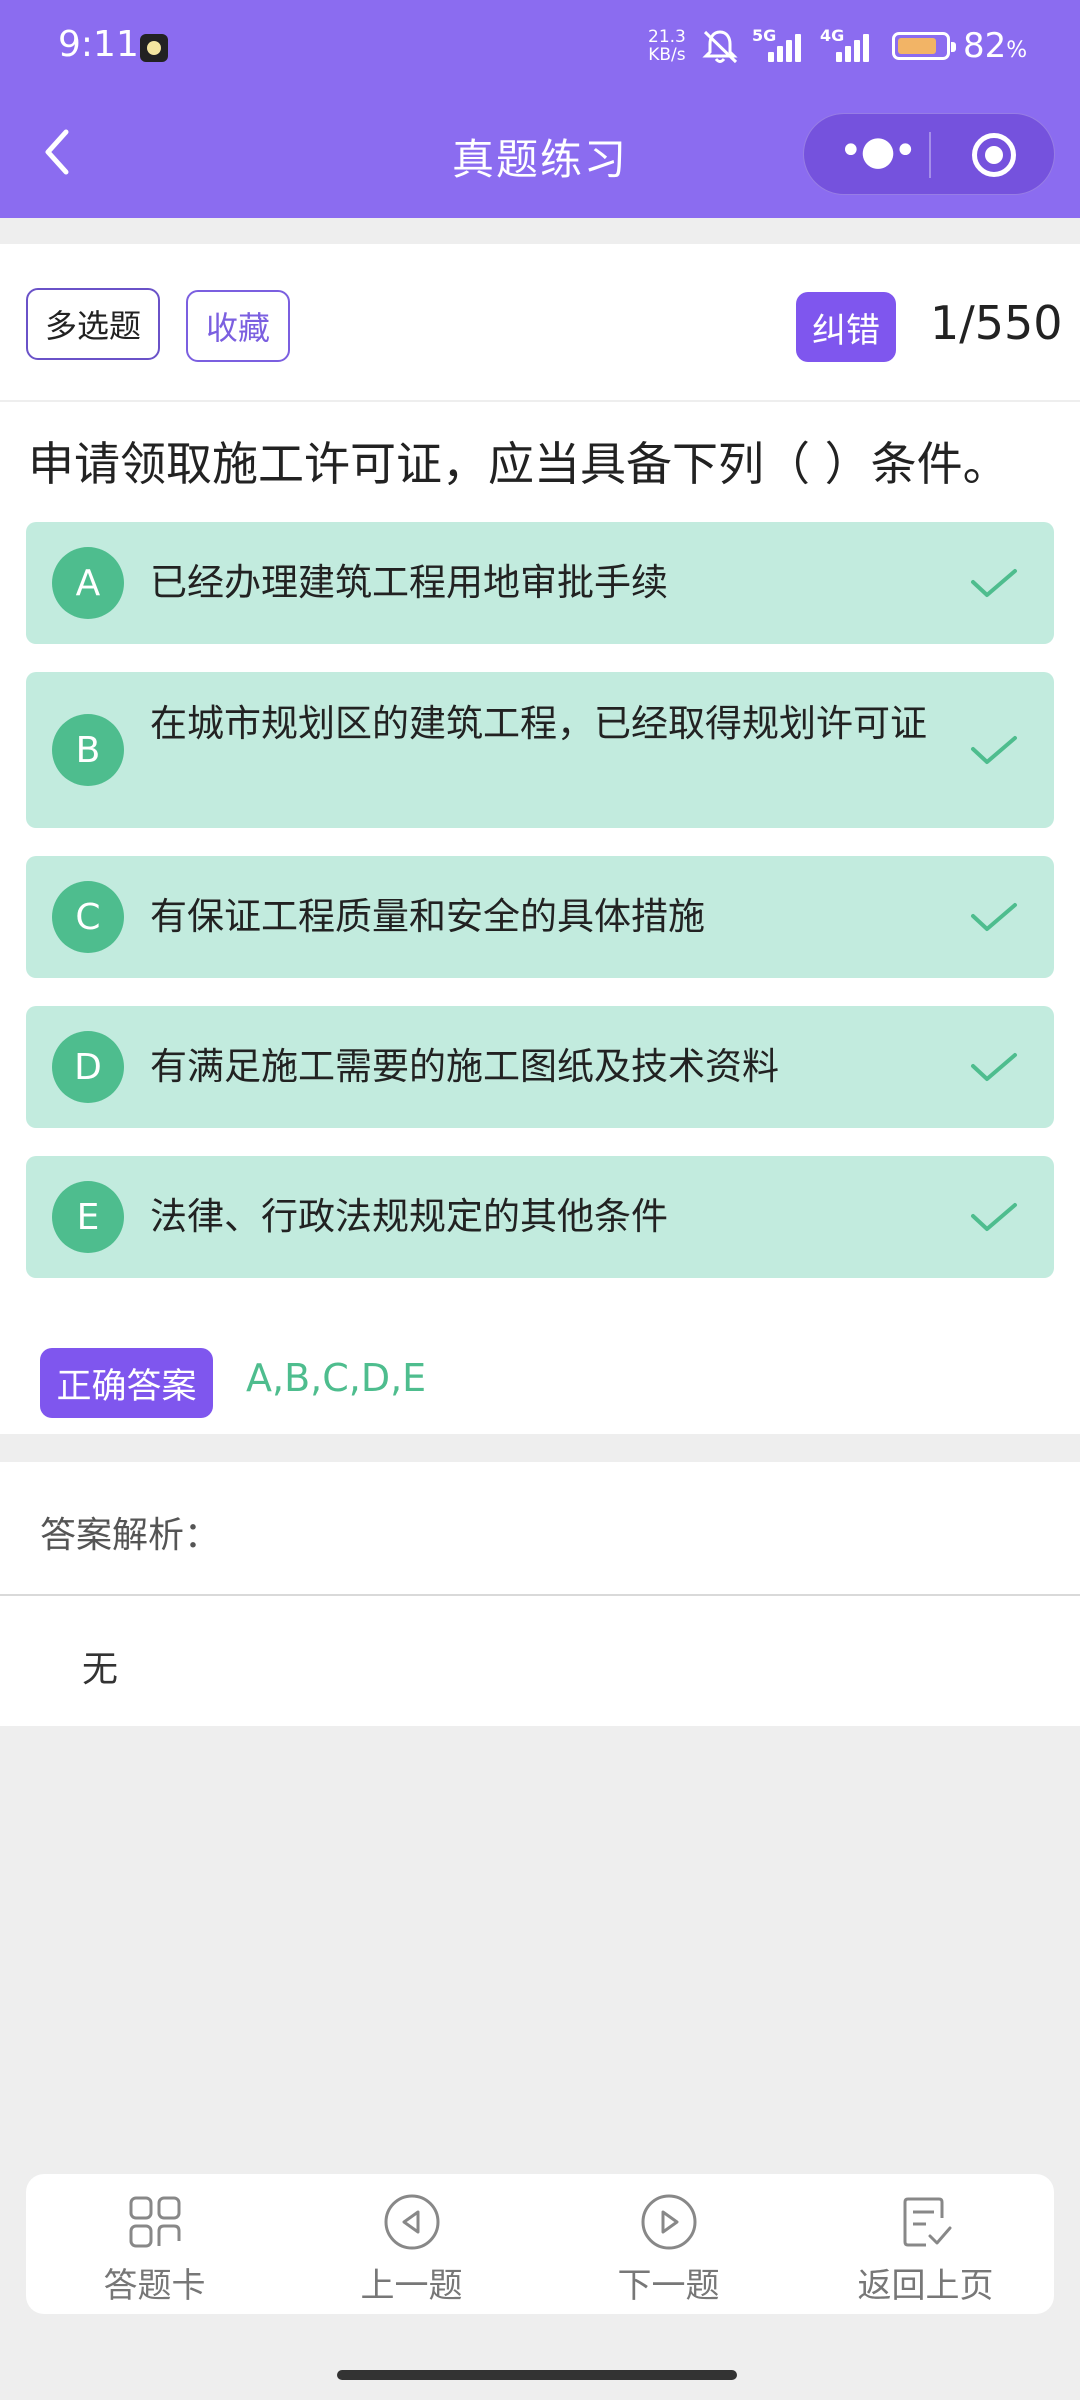 This screenshot has width=1080, height=2400. What do you see at coordinates (540, 48) in the screenshot?
I see `status-bar: 9:11 21.3 KB/s 5G 4G 82%` at bounding box center [540, 48].